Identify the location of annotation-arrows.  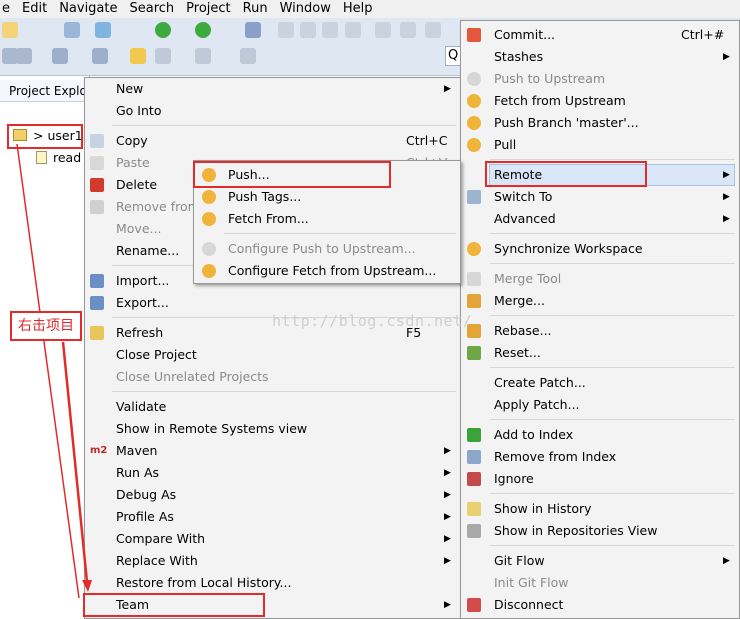
(54, 371).